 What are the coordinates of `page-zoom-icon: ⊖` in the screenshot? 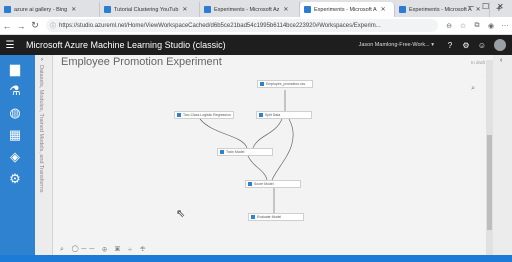 It's located at (449, 26).